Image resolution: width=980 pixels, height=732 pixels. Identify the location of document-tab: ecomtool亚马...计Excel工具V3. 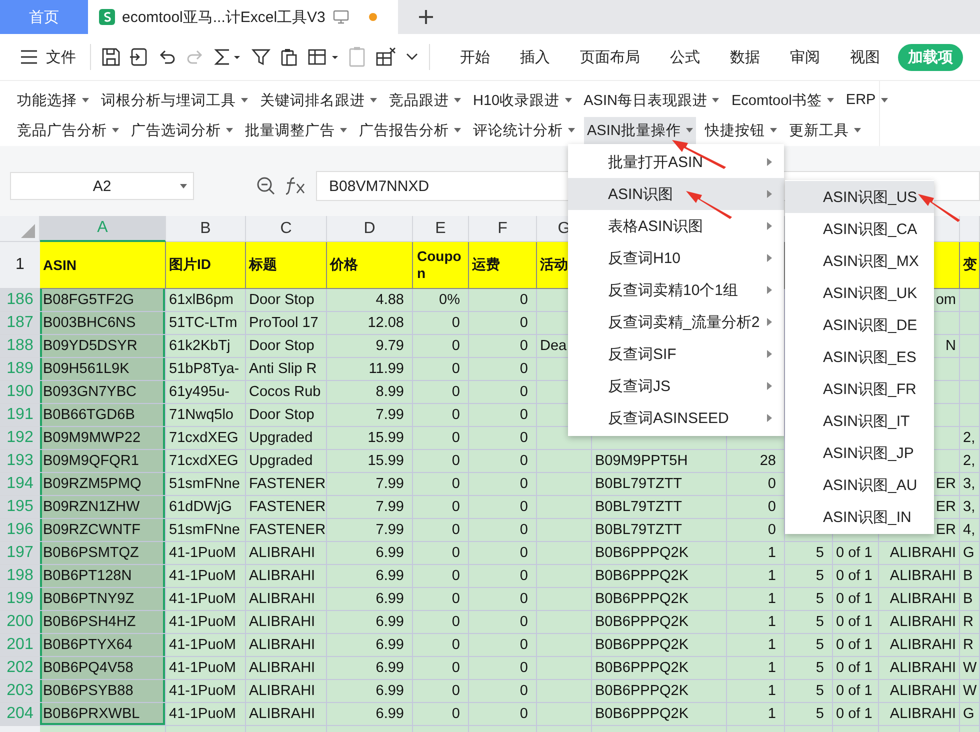
(243, 17).